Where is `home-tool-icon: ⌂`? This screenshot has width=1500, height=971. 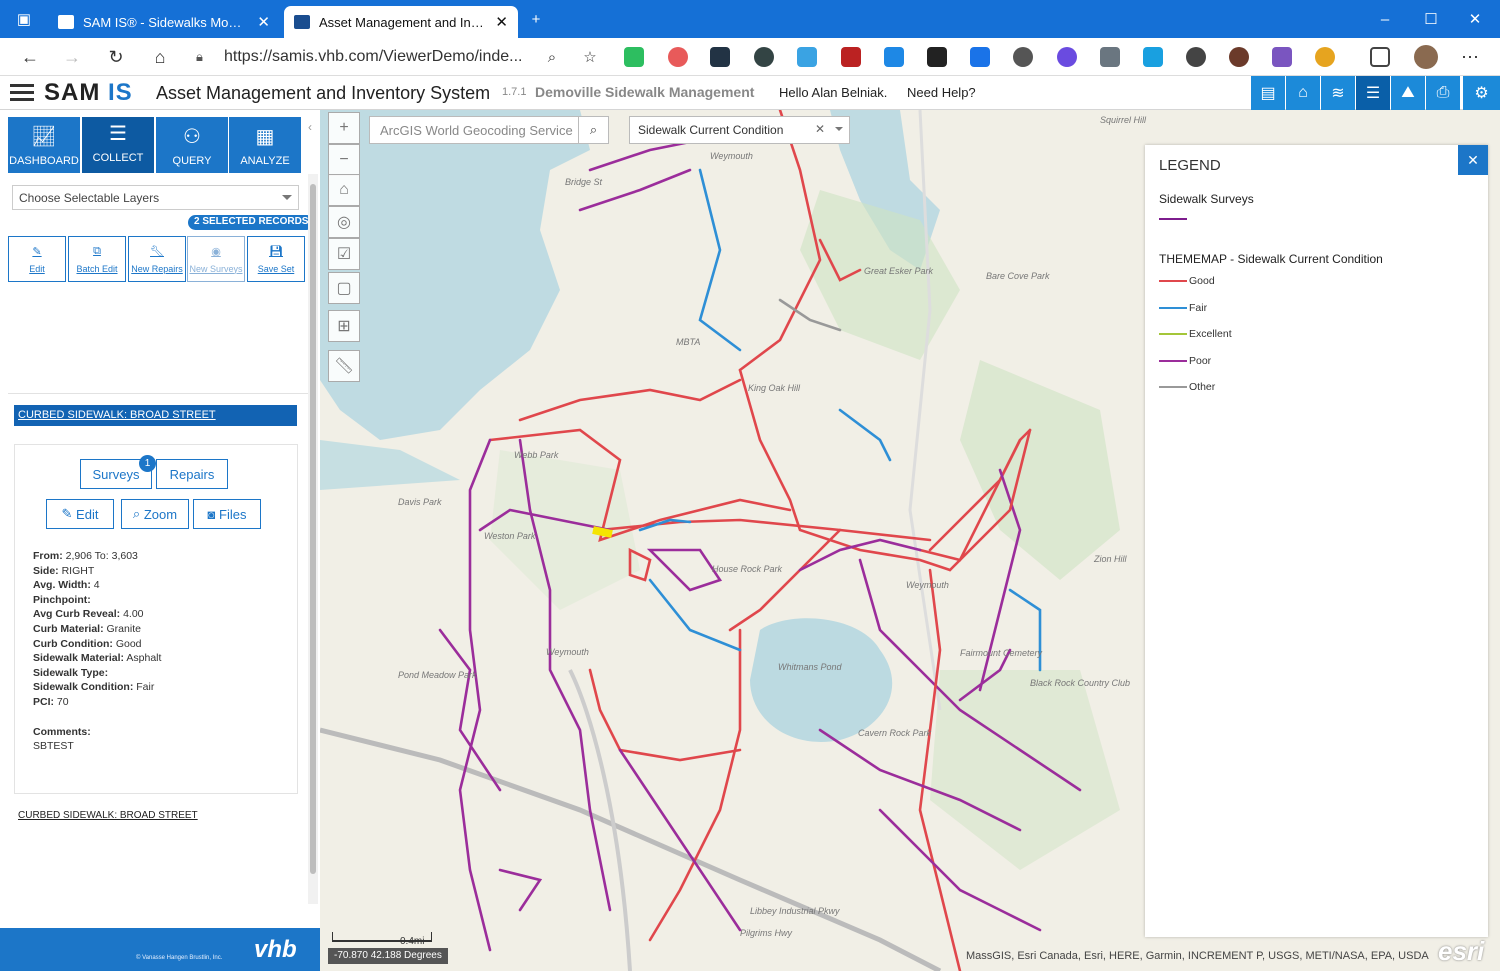 home-tool-icon: ⌂ is located at coordinates (1303, 93).